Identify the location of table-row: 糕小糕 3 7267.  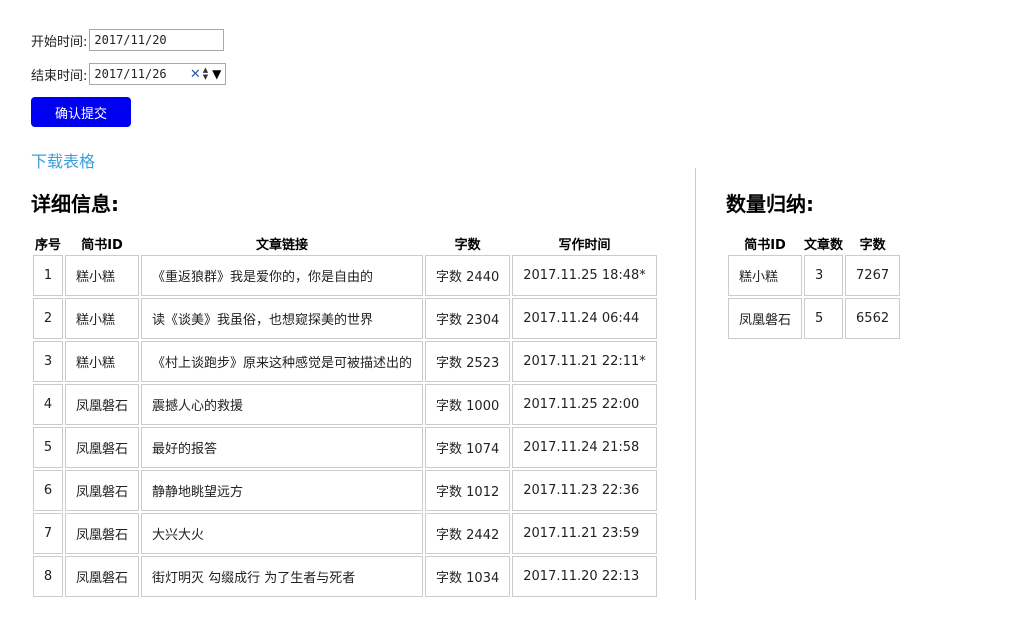
(814, 275).